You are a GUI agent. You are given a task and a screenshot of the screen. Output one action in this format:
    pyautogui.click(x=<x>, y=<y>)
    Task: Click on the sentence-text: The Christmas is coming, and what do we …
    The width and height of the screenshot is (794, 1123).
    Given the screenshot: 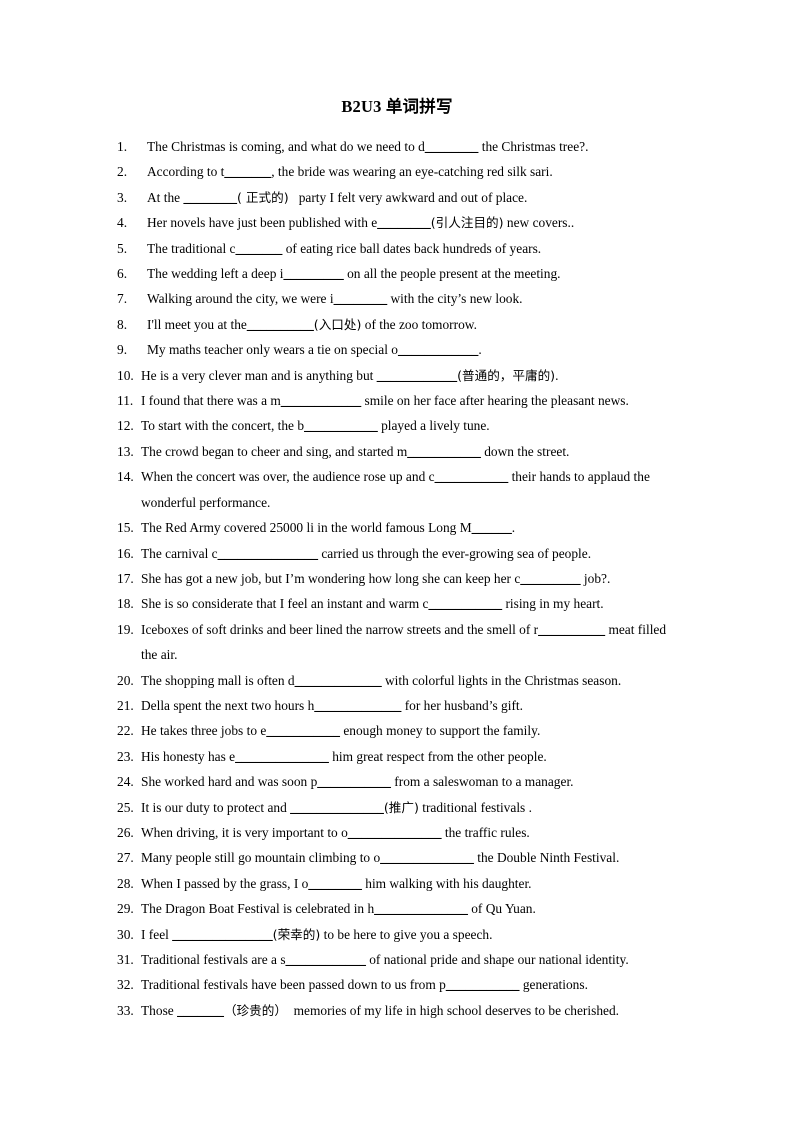 What is the action you would take?
    pyautogui.click(x=286, y=146)
    